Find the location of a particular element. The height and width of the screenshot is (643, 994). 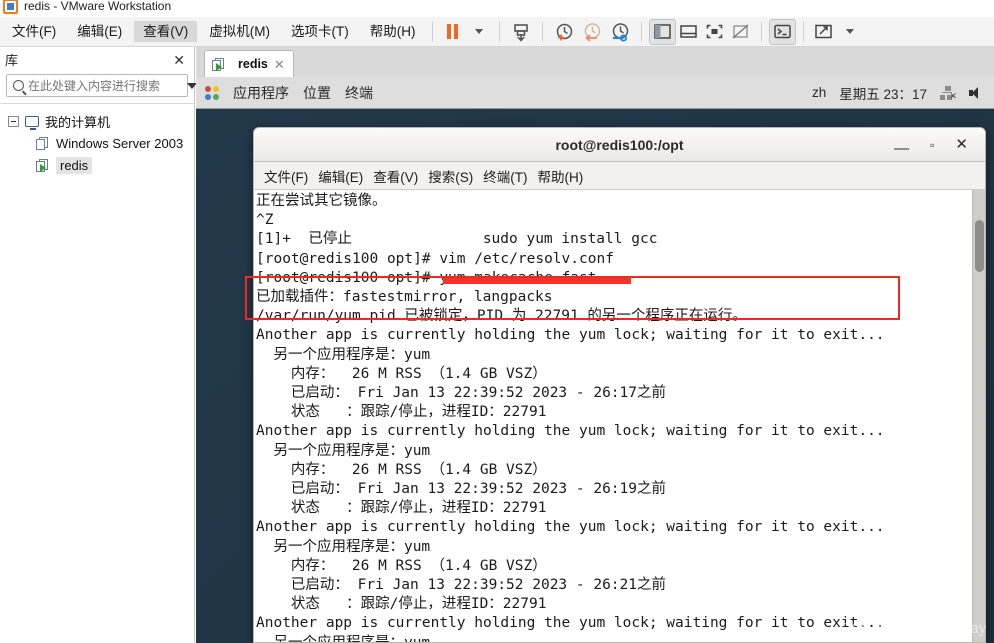

menu-toolbar: 文件(F) 编辑(E) 查看(V) 虚拟机(M) 选项卡(T) 帮助(H) is located at coordinates (497, 32).